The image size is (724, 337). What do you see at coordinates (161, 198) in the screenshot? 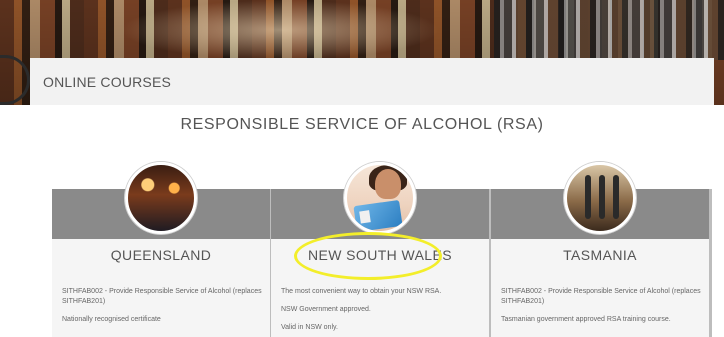
I see `bar-photo-icon` at bounding box center [161, 198].